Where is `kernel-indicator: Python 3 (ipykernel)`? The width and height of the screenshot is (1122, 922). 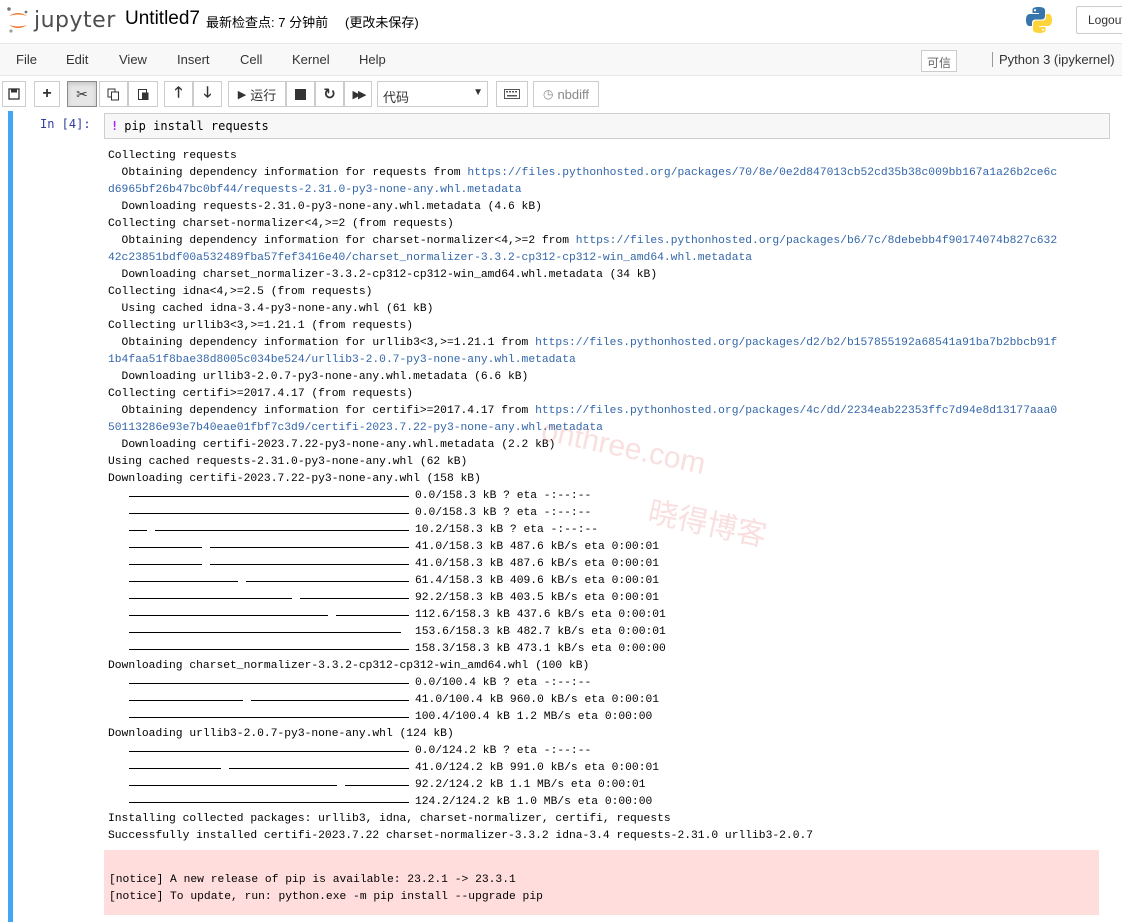 kernel-indicator: Python 3 (ipykernel) is located at coordinates (1053, 59).